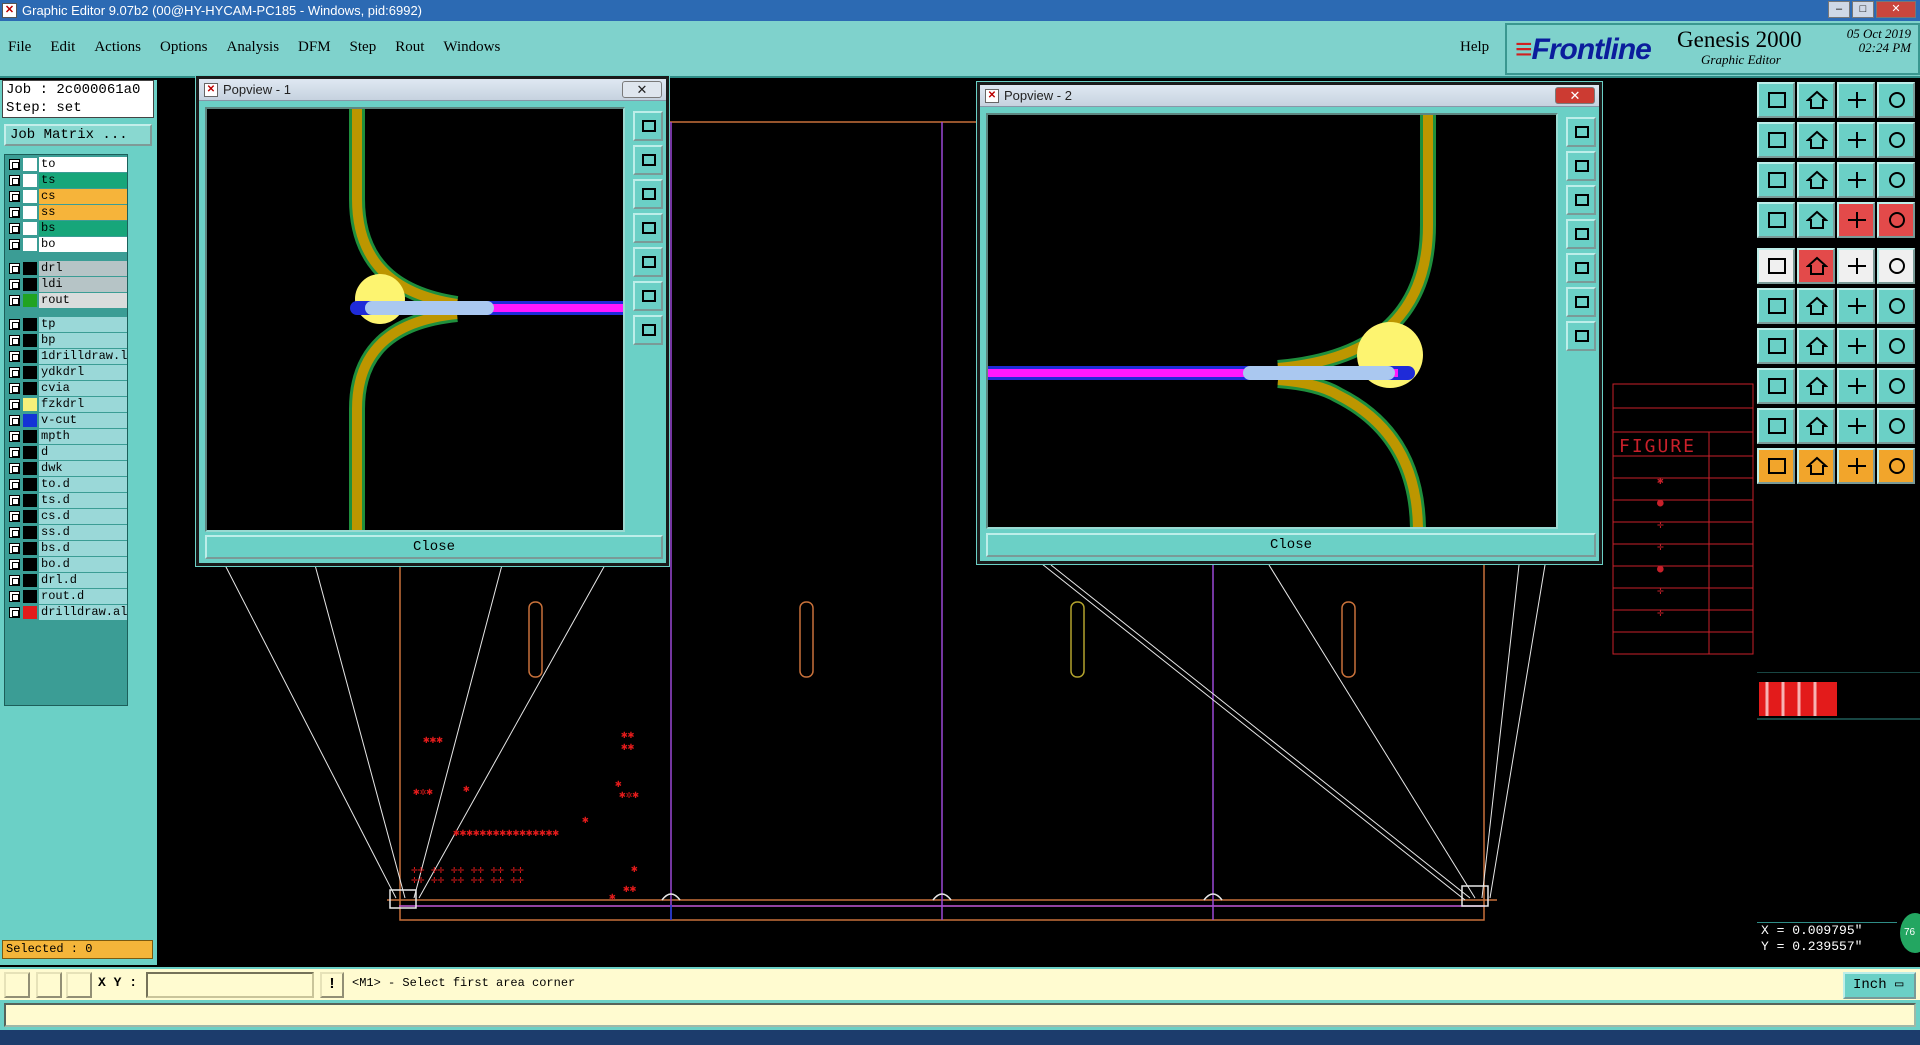 The image size is (1920, 1045). I want to click on layer-name: ydkdrl, so click(83, 372).